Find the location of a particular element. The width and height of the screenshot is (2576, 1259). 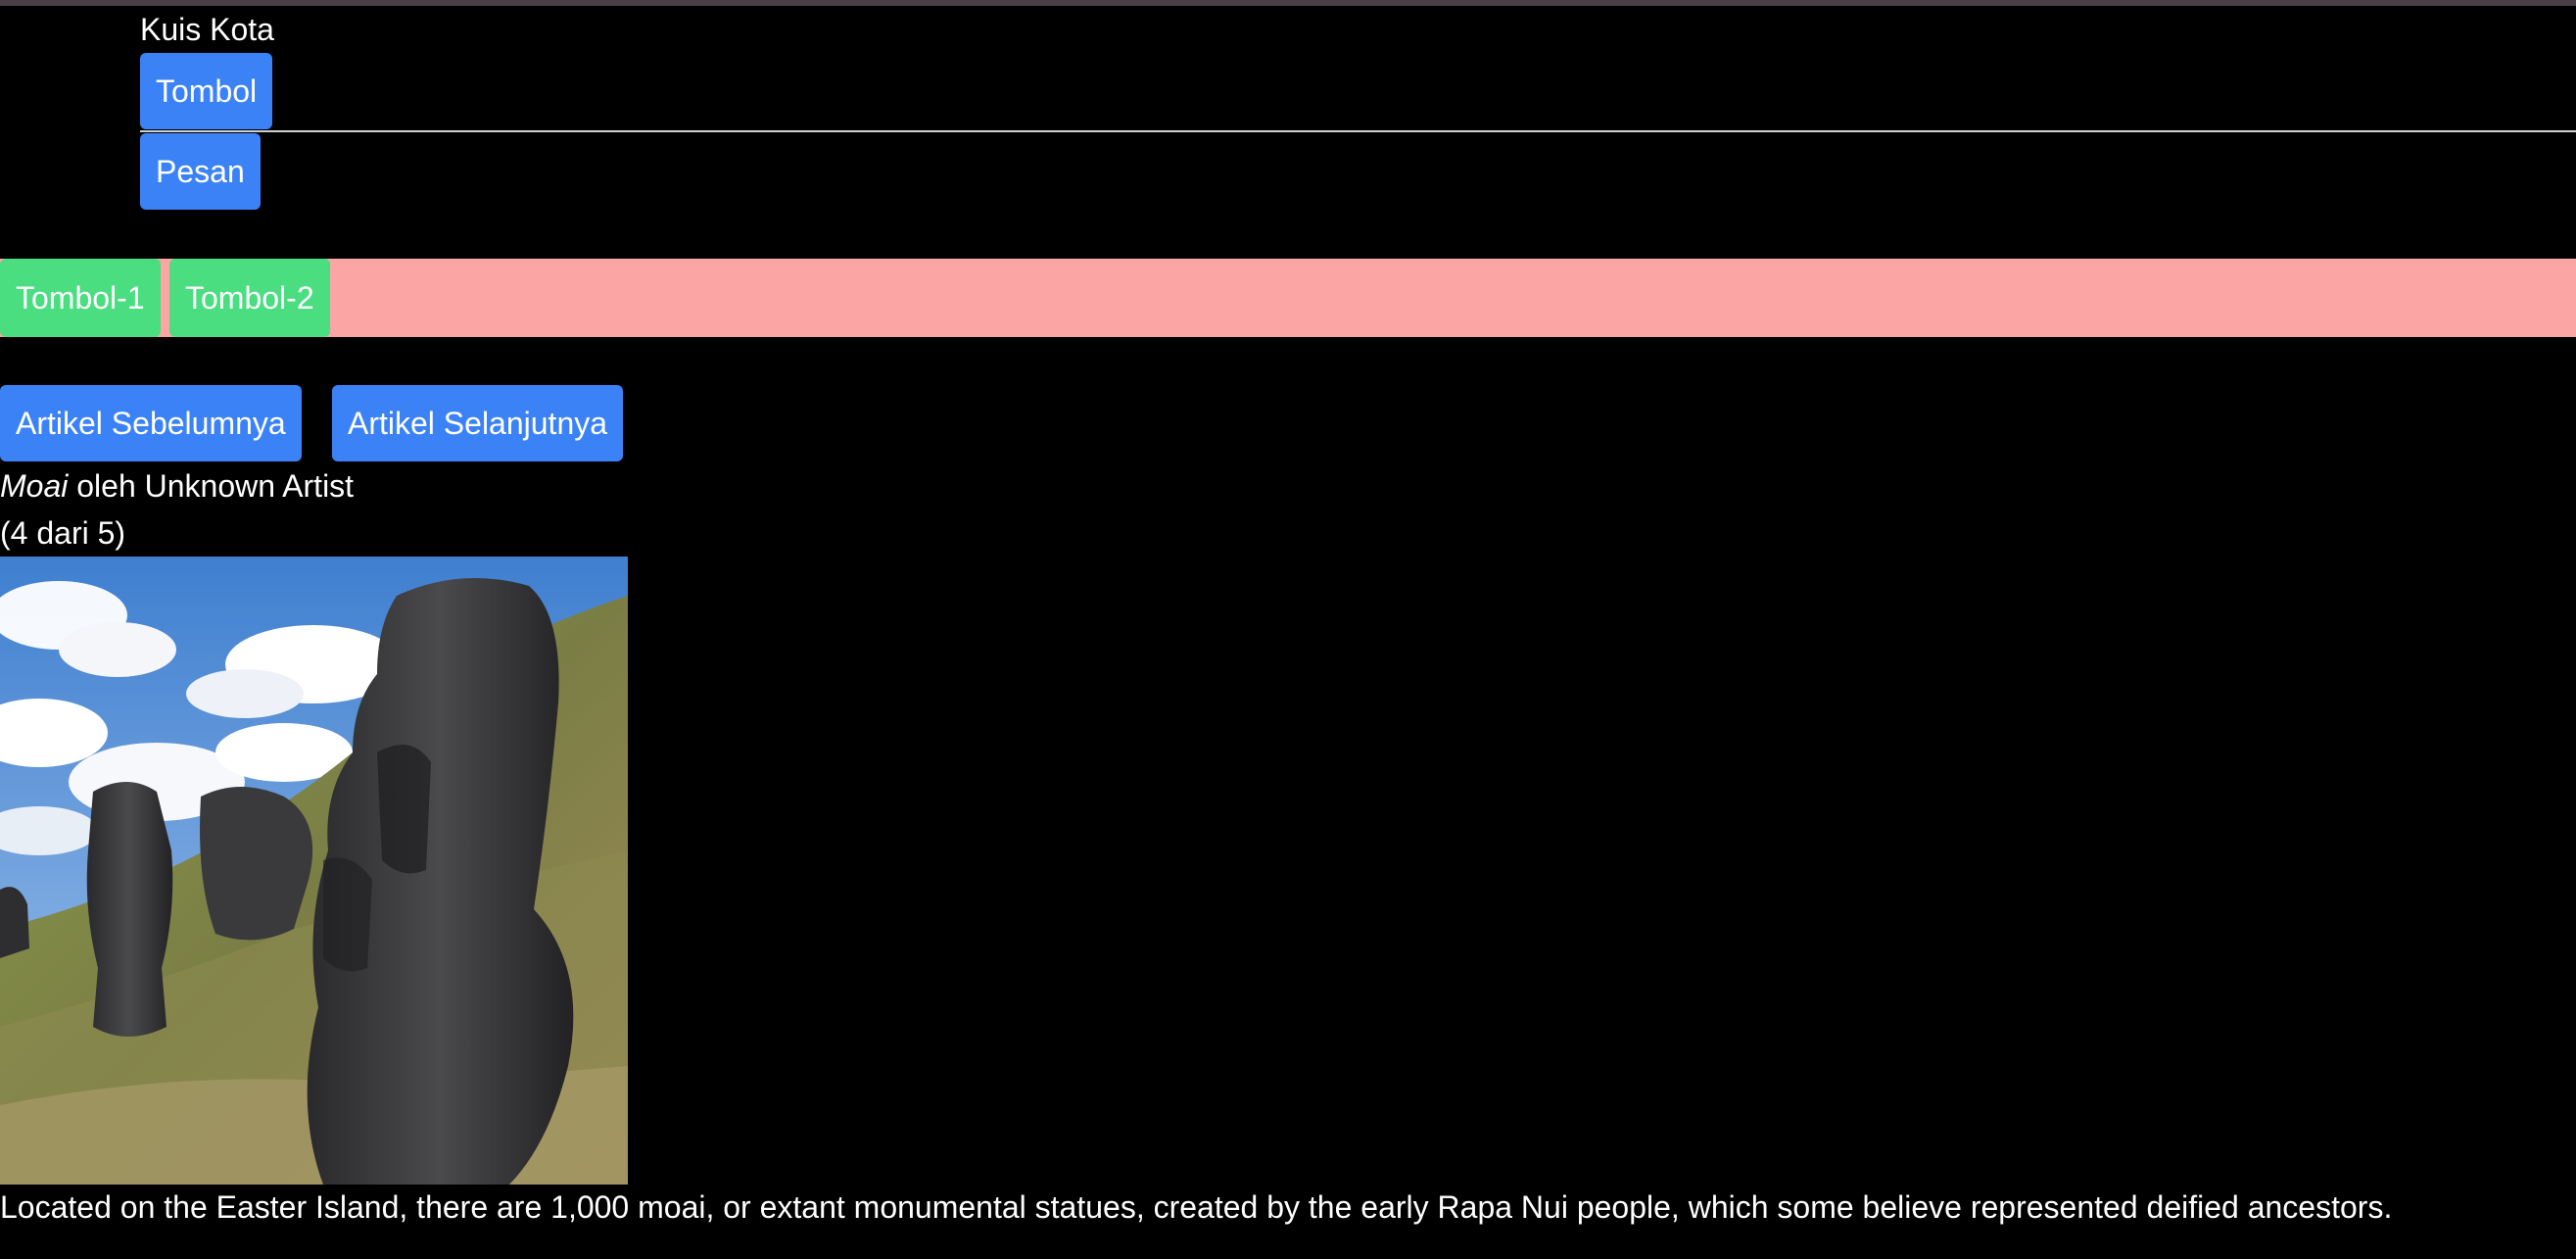

artwork-caption: Moai oleh Unknown Artist is located at coordinates (177, 486).